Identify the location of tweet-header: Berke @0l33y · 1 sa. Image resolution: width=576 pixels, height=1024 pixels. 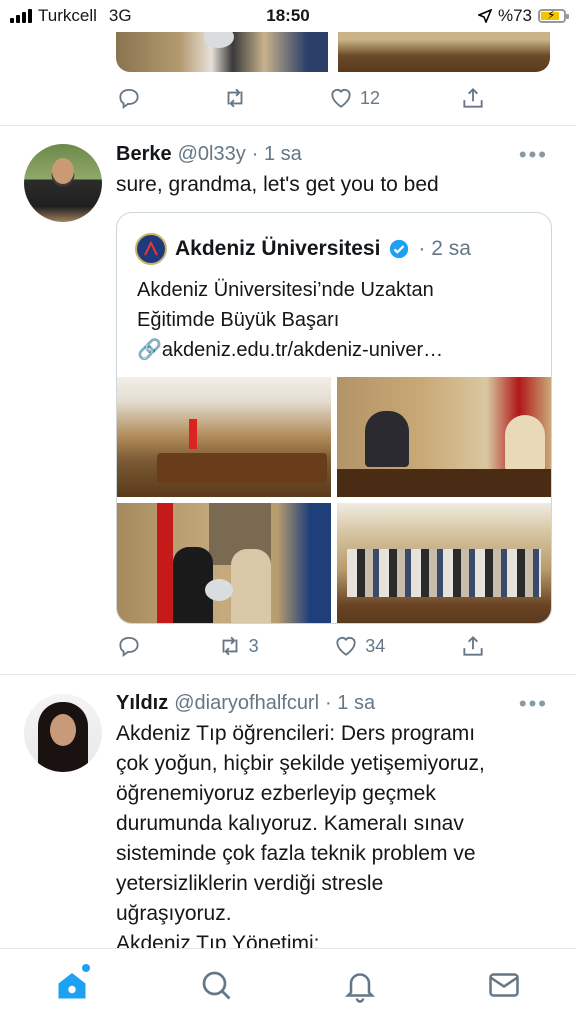
(209, 154).